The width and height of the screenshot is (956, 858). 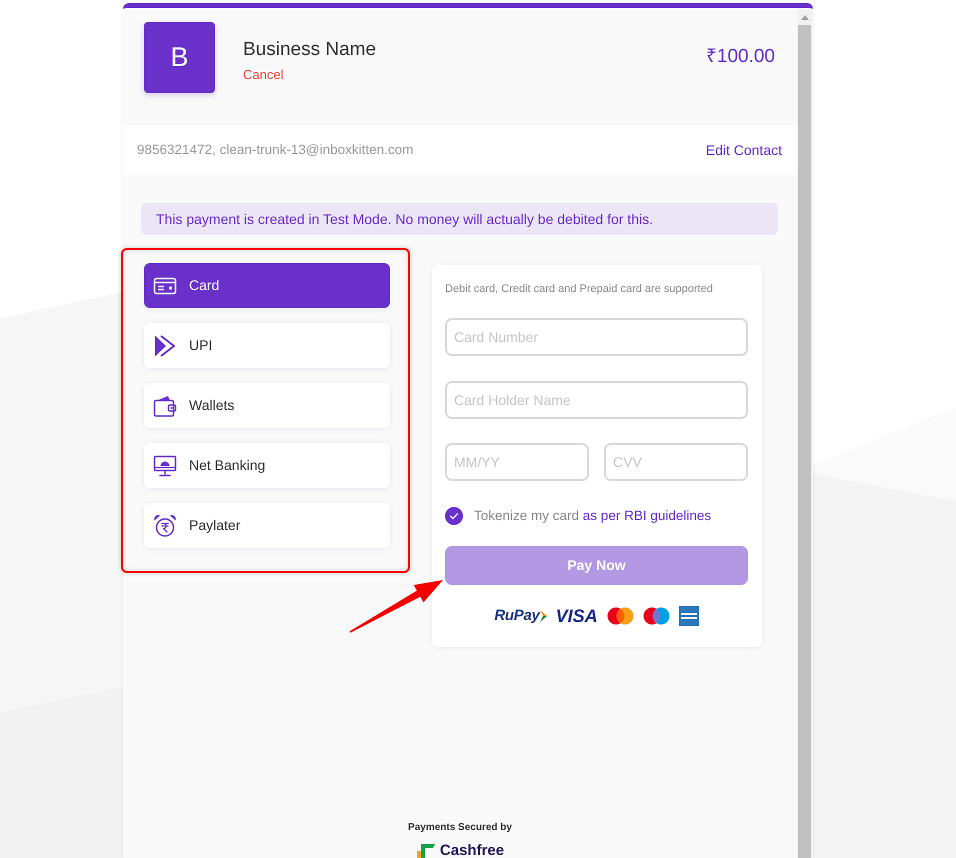 I want to click on brand-name: Cashfree, so click(x=472, y=850).